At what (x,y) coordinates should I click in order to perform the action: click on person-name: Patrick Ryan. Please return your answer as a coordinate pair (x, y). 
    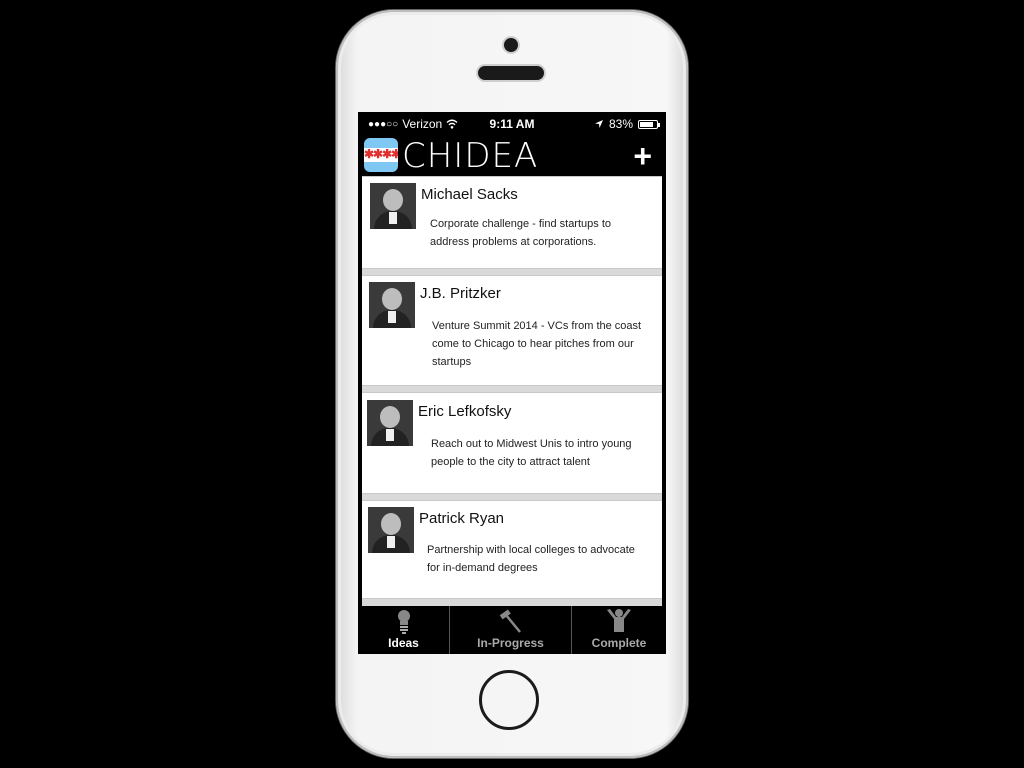
    Looking at the image, I should click on (462, 518).